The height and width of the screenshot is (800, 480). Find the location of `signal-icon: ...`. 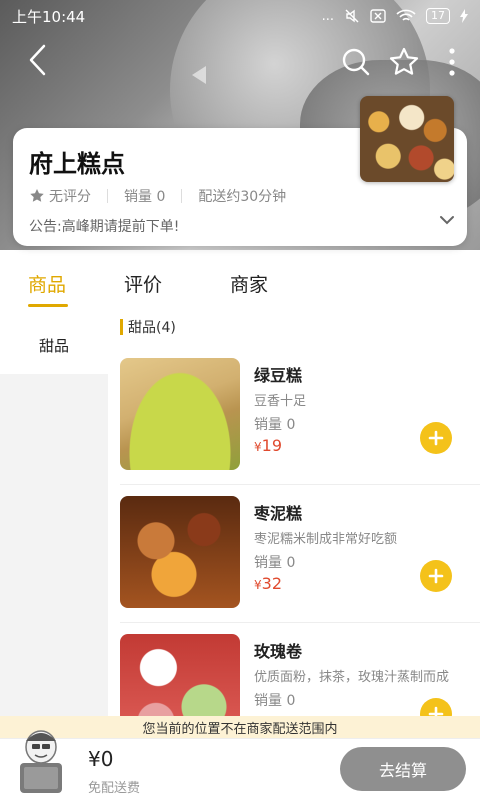

signal-icon: ... is located at coordinates (327, 16).